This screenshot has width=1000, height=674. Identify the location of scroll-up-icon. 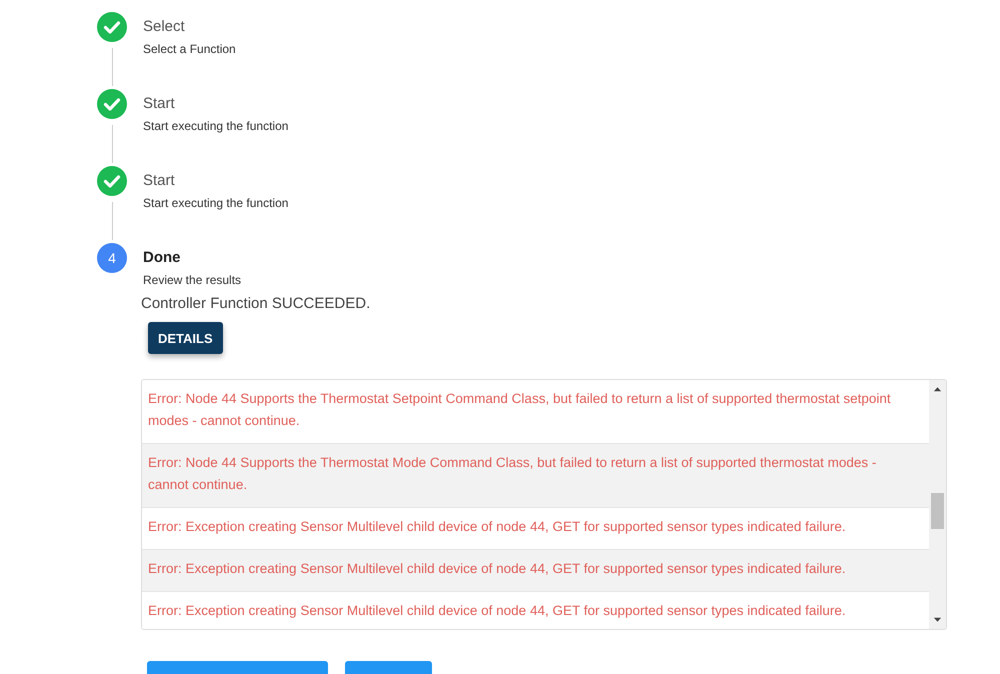
(937, 389).